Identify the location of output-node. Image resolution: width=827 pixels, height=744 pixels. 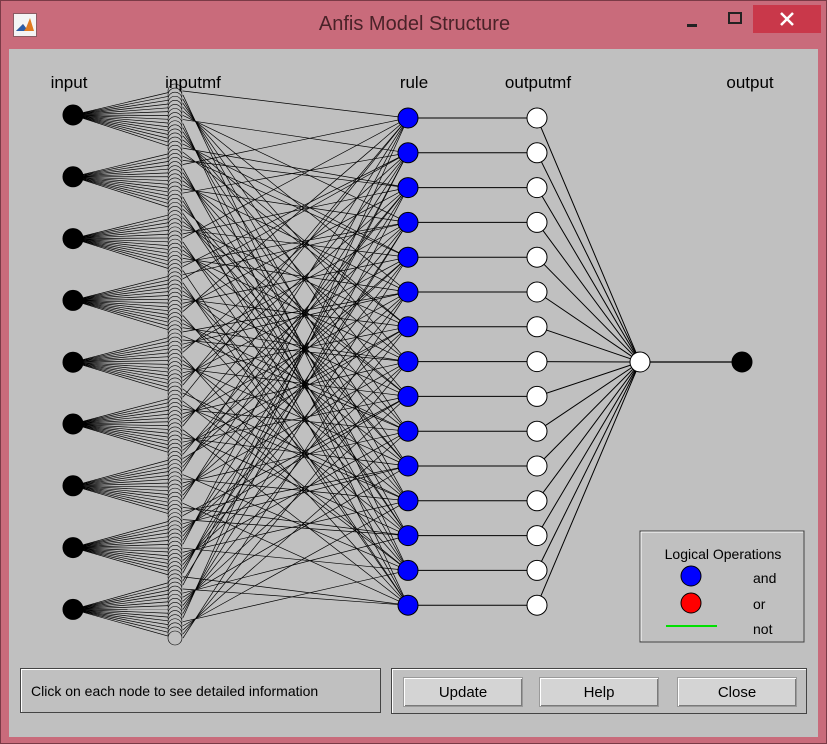
(742, 362).